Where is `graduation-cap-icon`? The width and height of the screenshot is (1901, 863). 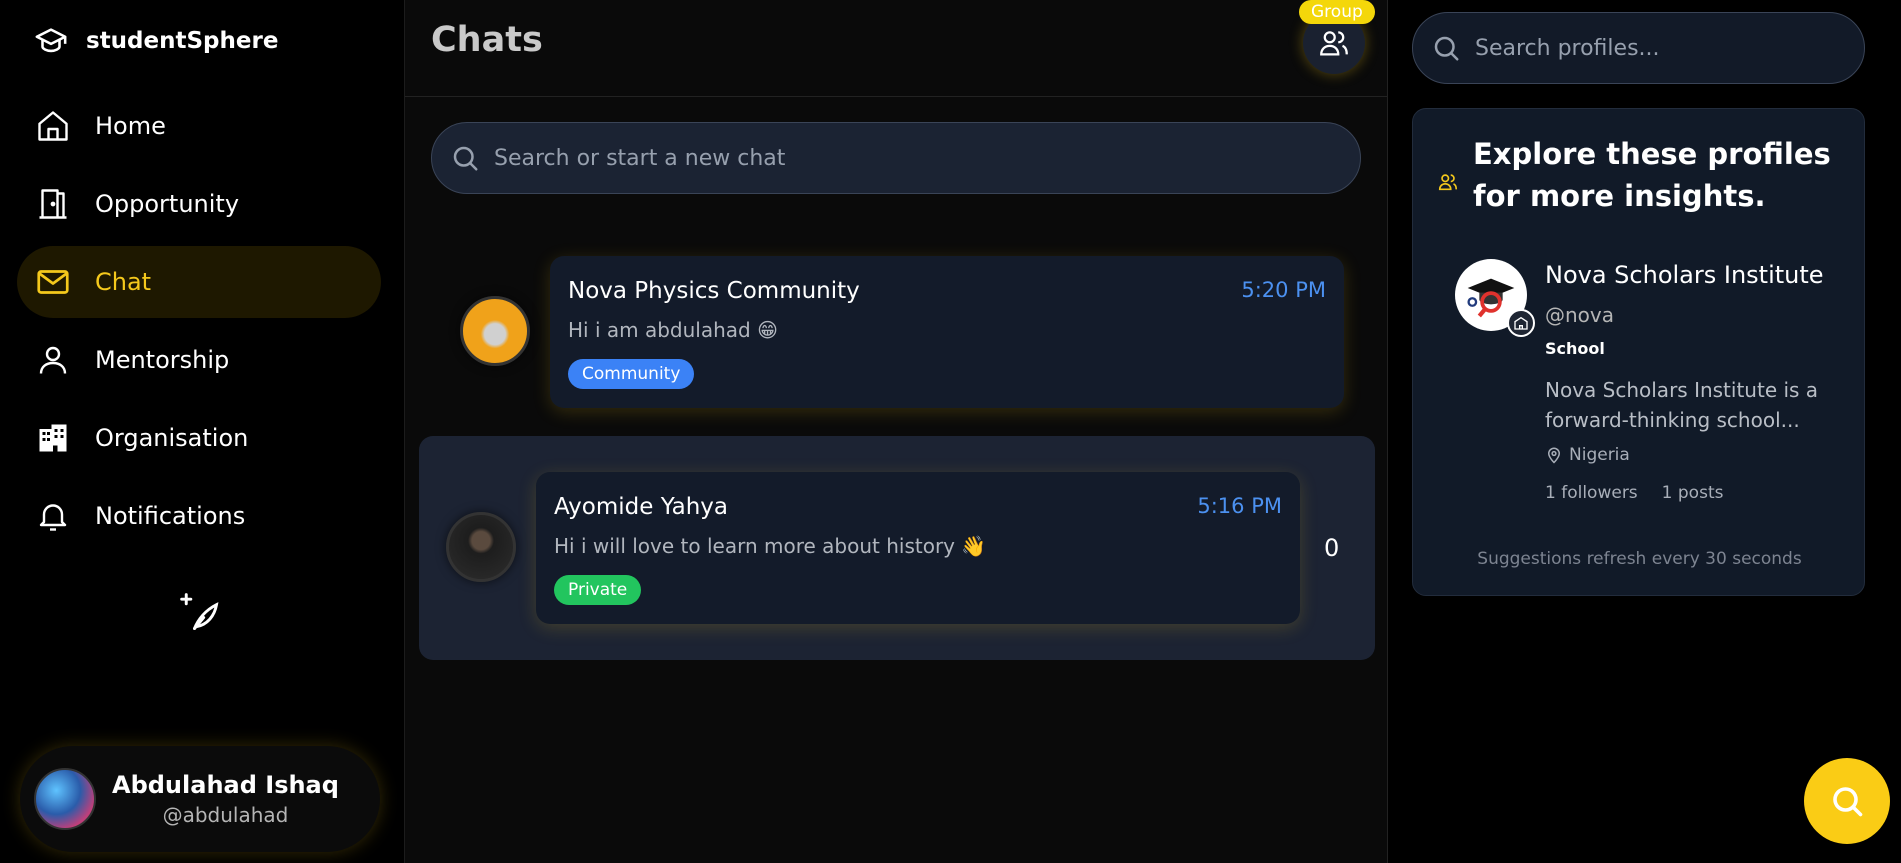
graduation-cap-icon is located at coordinates (51, 40).